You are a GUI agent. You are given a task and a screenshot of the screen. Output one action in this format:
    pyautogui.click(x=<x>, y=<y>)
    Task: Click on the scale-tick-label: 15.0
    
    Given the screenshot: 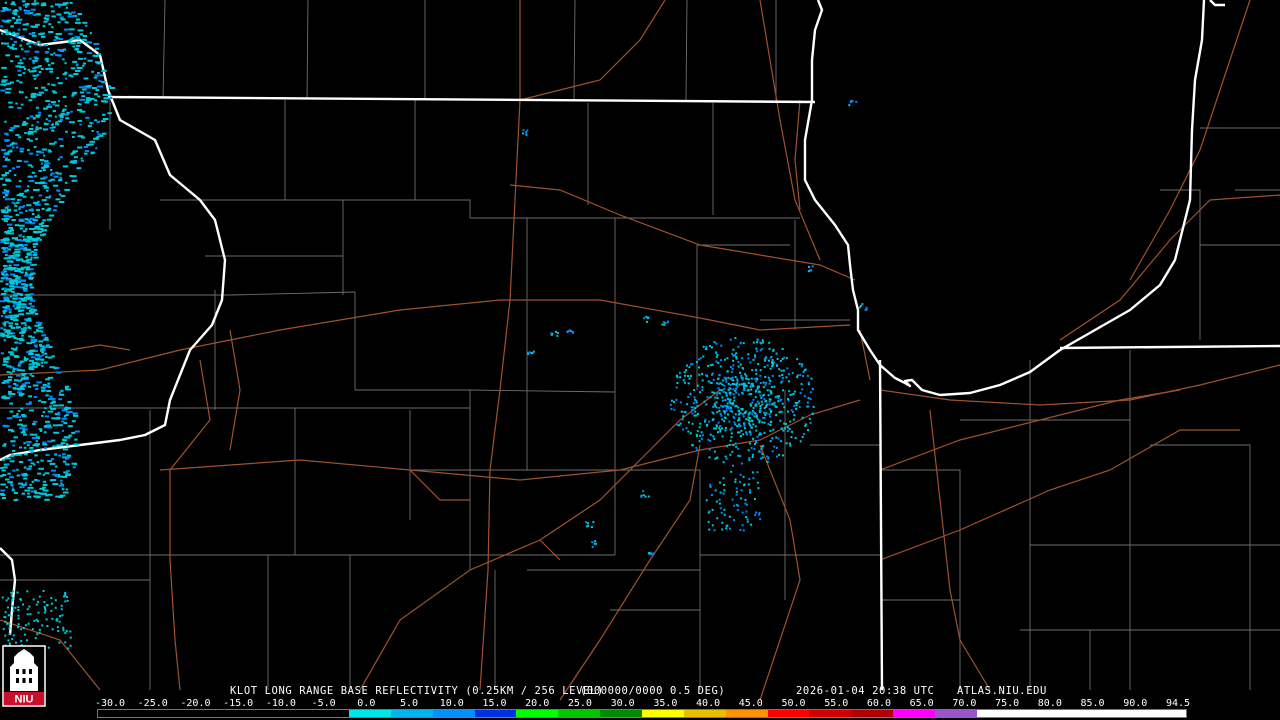 What is the action you would take?
    pyautogui.click(x=494, y=703)
    